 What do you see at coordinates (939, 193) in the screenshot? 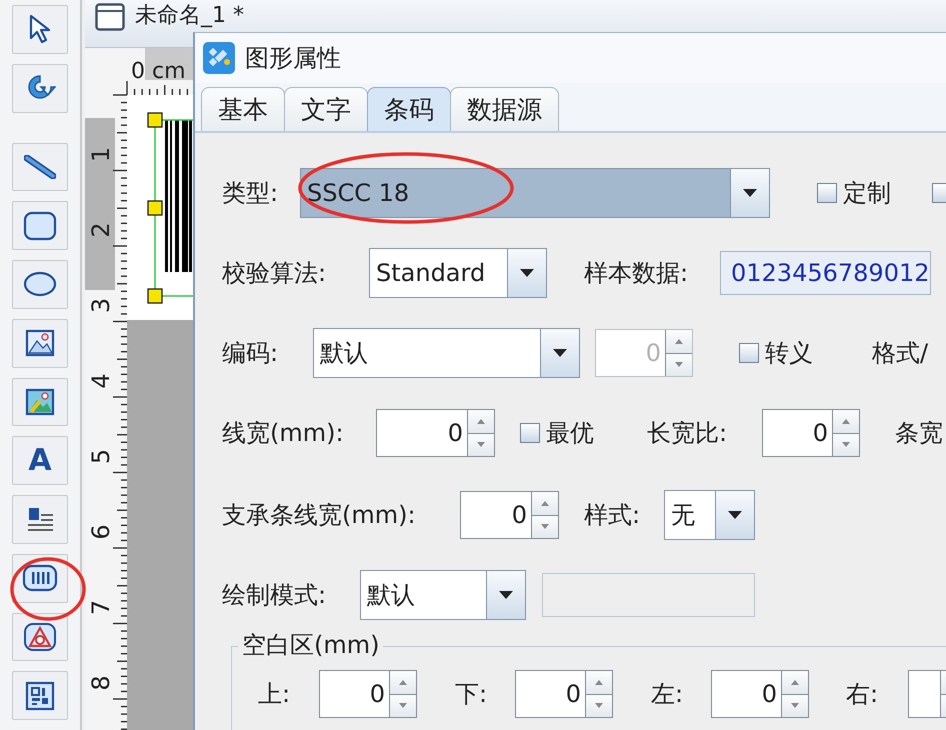
I see `checkbox` at bounding box center [939, 193].